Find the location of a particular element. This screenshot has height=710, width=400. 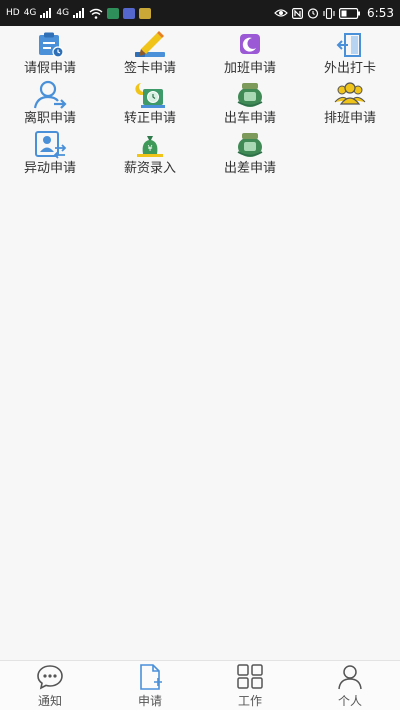

status-bar-right: 6:53 is located at coordinates (334, 13).